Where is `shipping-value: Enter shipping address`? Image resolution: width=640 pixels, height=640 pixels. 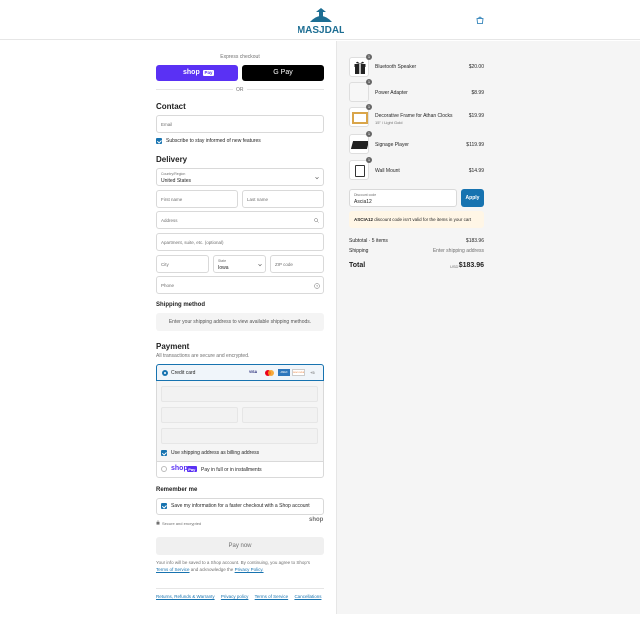
shipping-value: Enter shipping address is located at coordinates (458, 251).